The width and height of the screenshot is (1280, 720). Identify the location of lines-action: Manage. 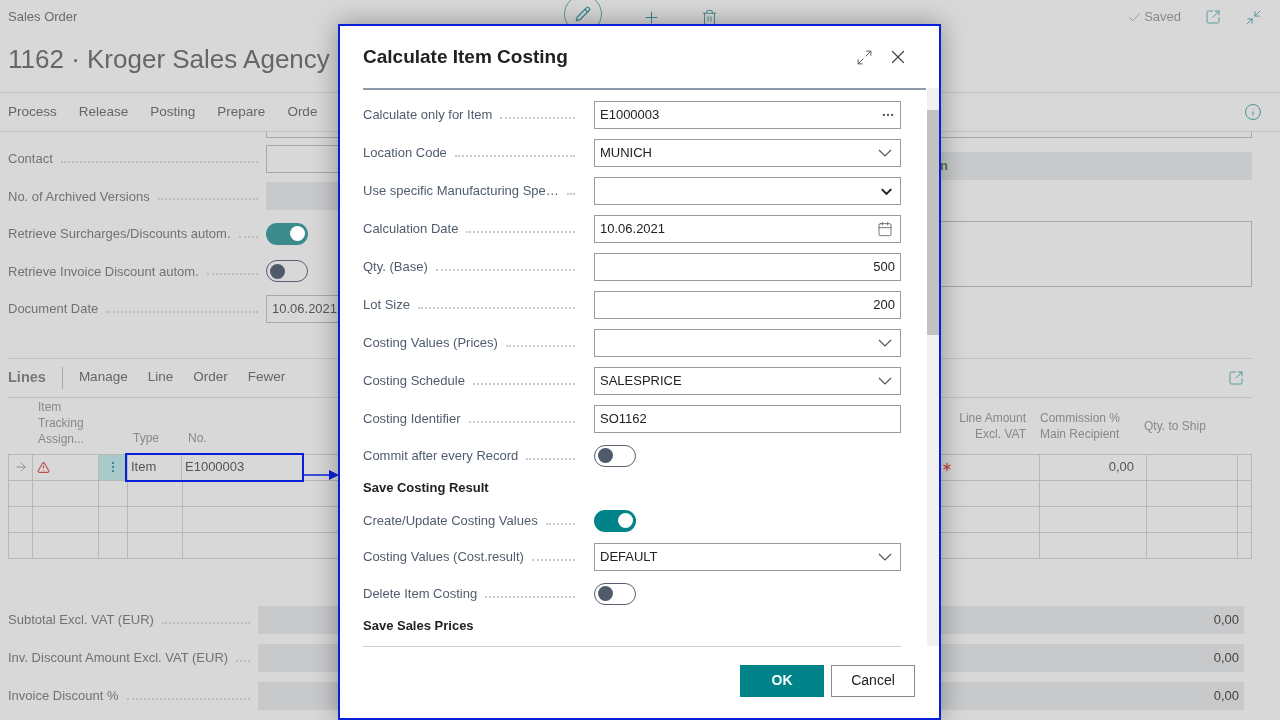
(103, 377).